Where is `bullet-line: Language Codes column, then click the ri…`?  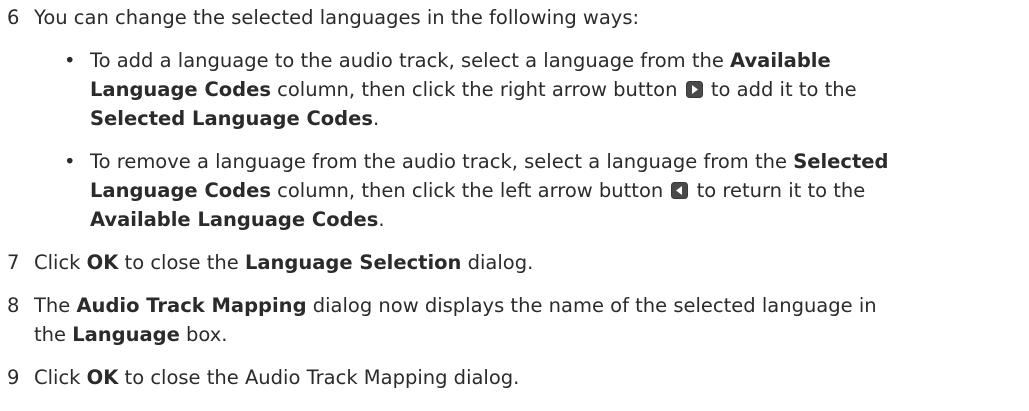 bullet-line: Language Codes column, then click the ri… is located at coordinates (557, 89).